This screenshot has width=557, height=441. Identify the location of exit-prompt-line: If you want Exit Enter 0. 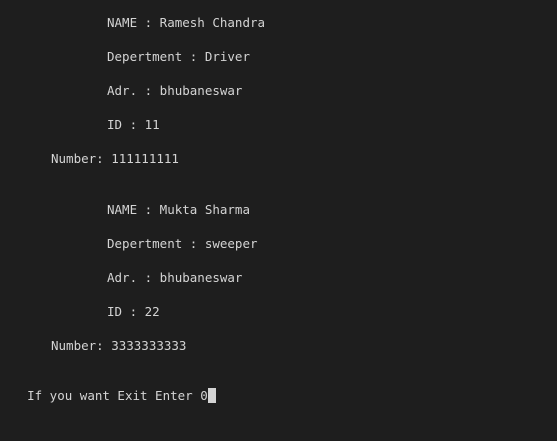
(108, 396).